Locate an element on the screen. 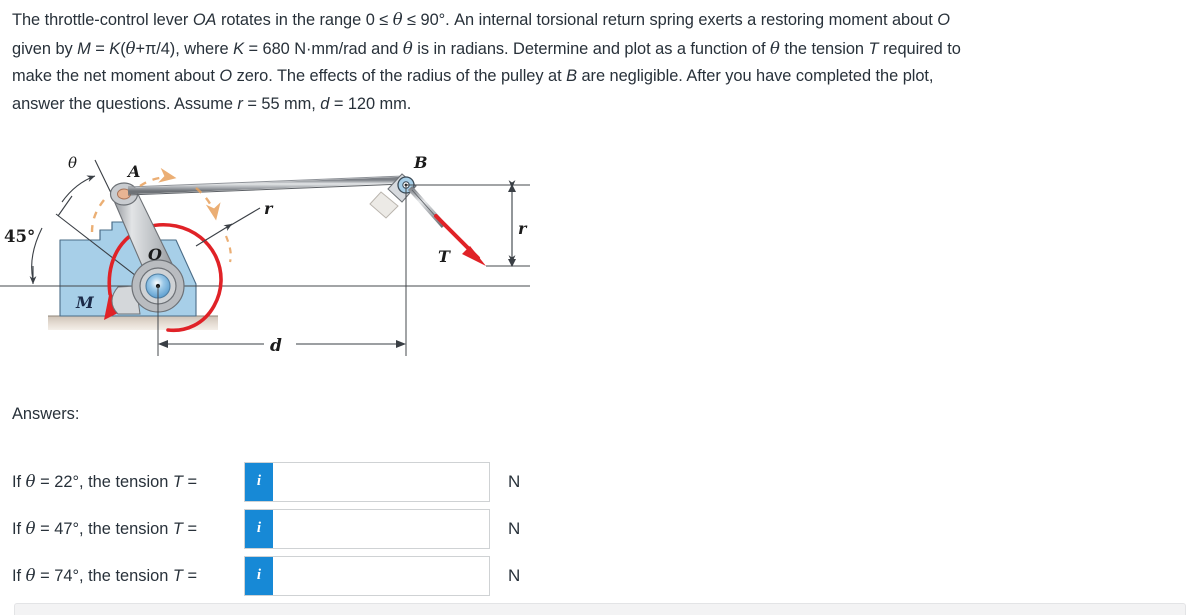 This screenshot has width=1200, height=615. label-d: d is located at coordinates (276, 346).